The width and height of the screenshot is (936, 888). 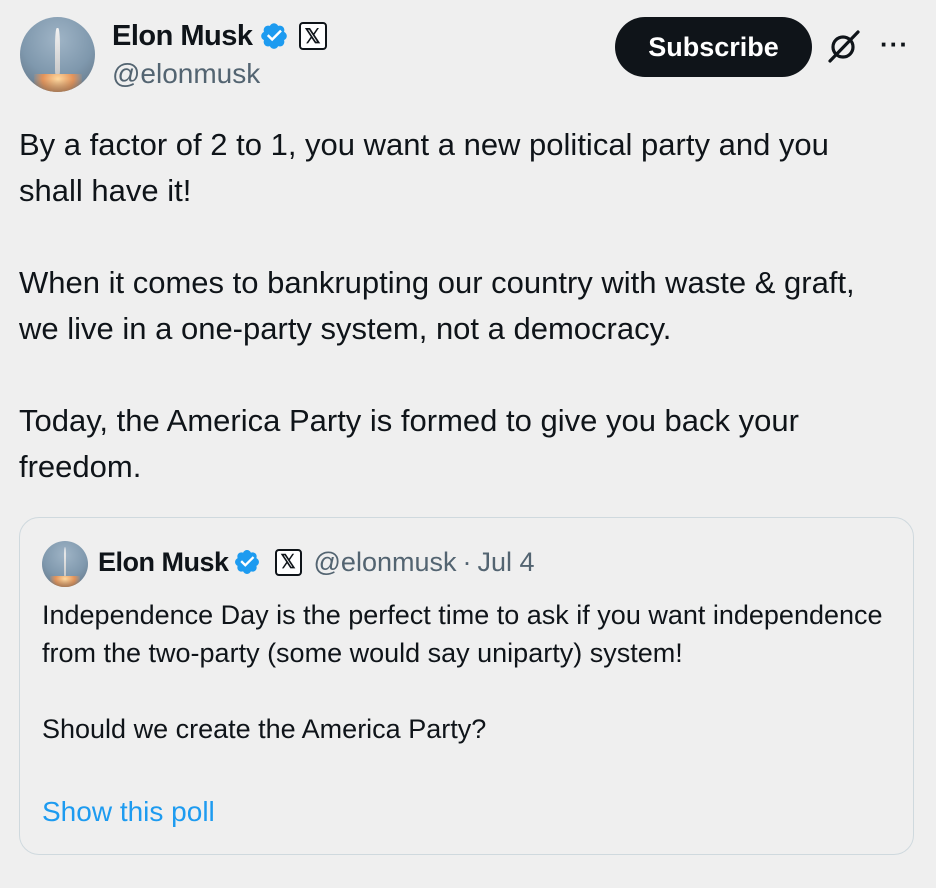 What do you see at coordinates (163, 561) in the screenshot?
I see `quoted-author-name: Elon Musk` at bounding box center [163, 561].